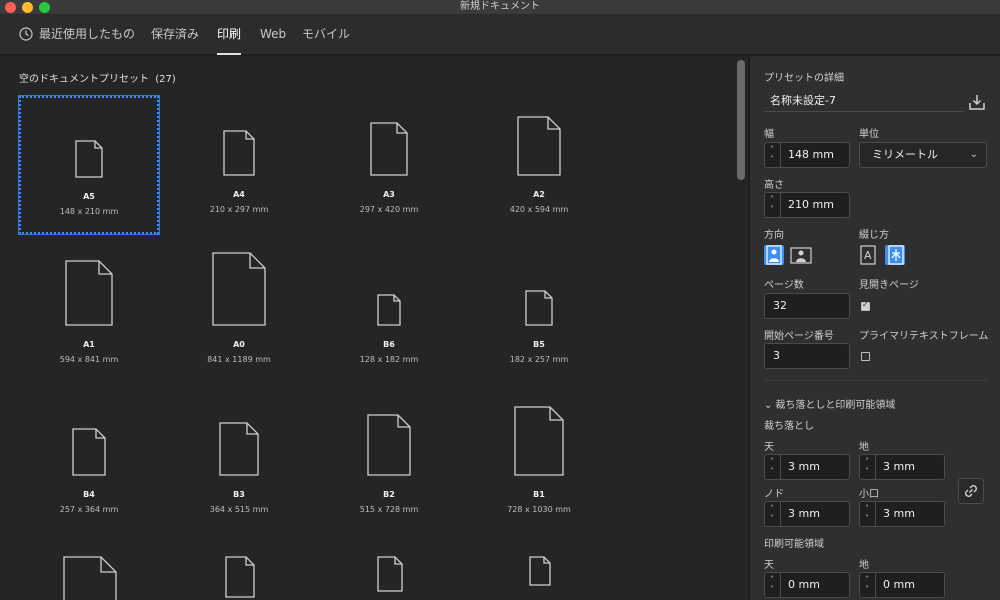 This screenshot has height=600, width=1000. Describe the element at coordinates (902, 585) in the screenshot. I see `slug-bottom-stepper: ˄ ˅ 0 mm` at that location.